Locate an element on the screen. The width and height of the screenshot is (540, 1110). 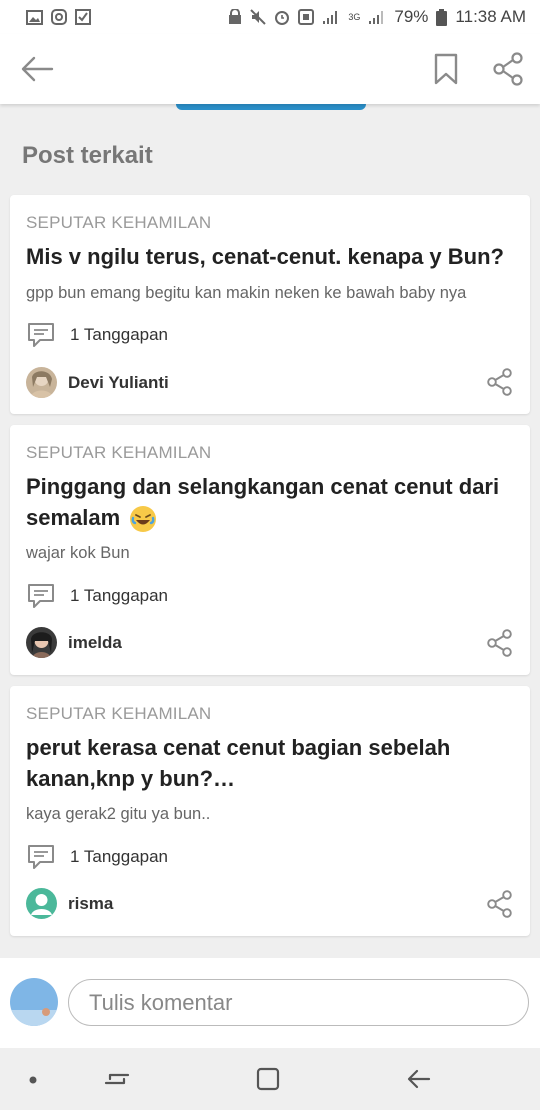
app-bar is located at coordinates (270, 69).